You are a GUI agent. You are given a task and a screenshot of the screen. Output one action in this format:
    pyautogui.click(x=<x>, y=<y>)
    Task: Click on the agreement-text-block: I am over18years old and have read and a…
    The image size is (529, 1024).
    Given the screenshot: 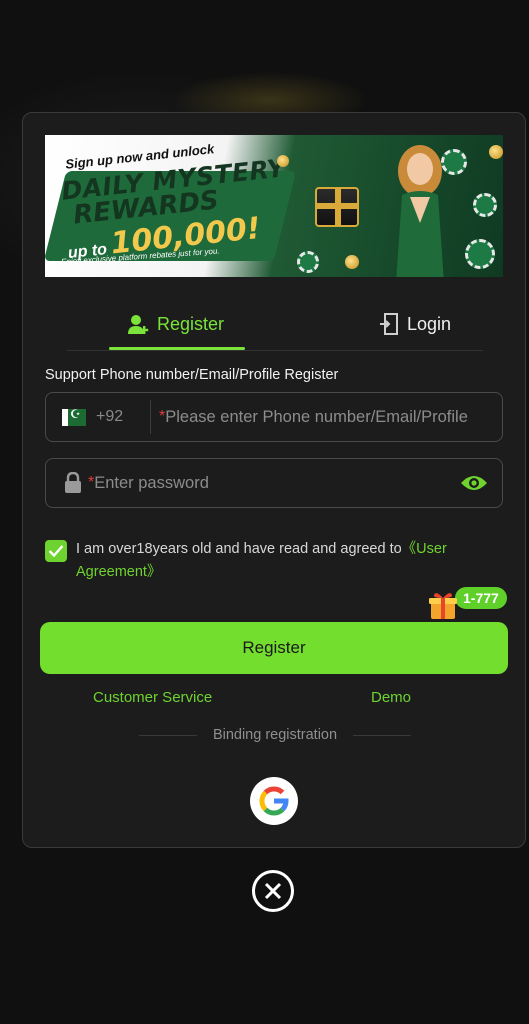 What is the action you would take?
    pyautogui.click(x=265, y=561)
    